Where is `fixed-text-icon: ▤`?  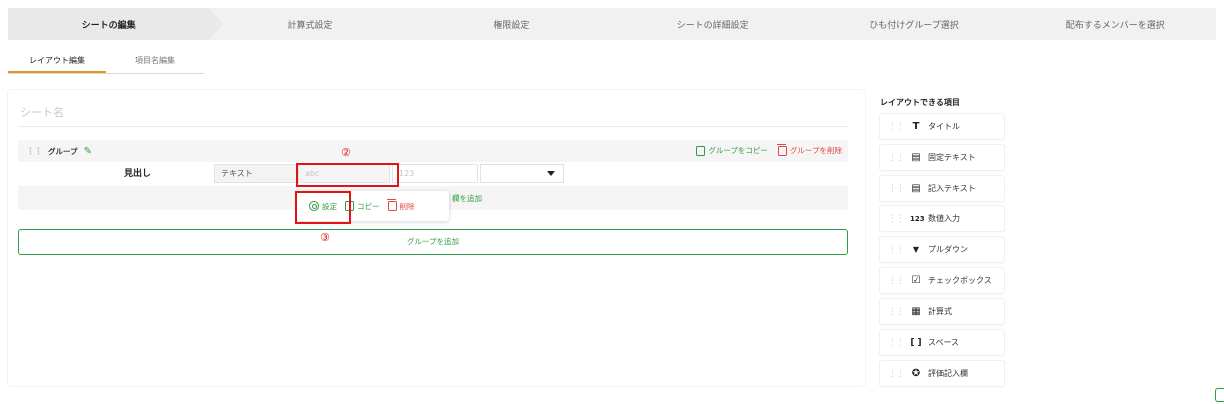
fixed-text-icon: ▤ is located at coordinates (916, 157).